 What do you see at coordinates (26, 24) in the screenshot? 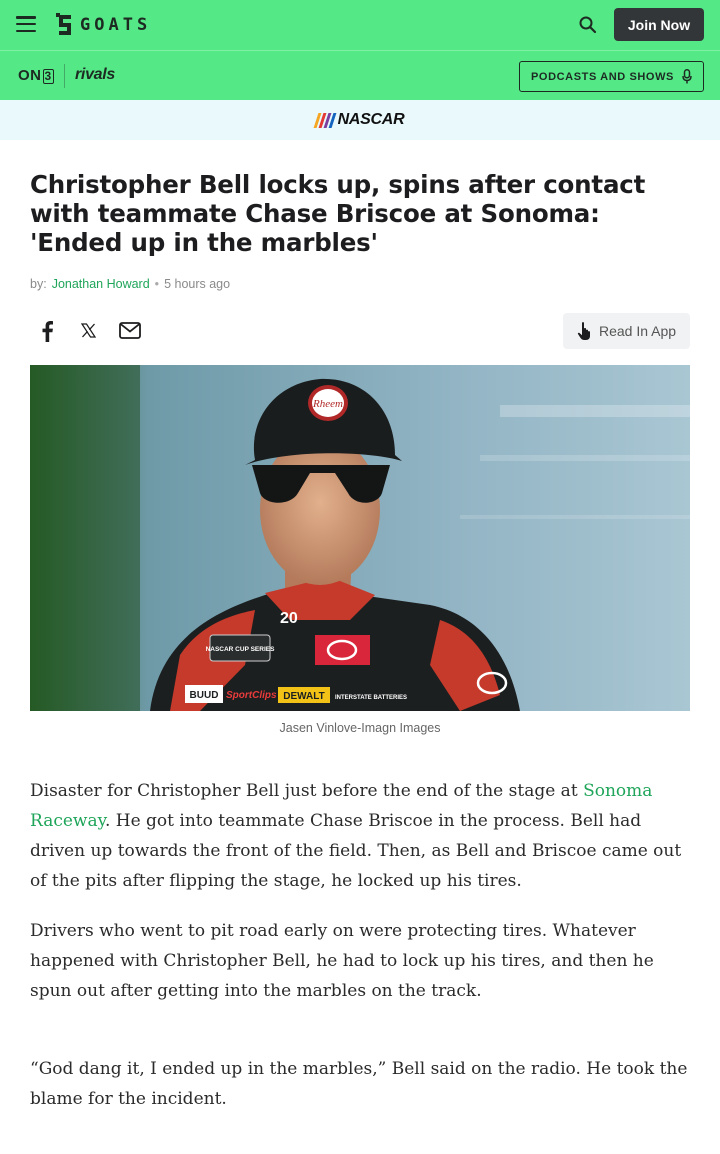
I see `menu-icon` at bounding box center [26, 24].